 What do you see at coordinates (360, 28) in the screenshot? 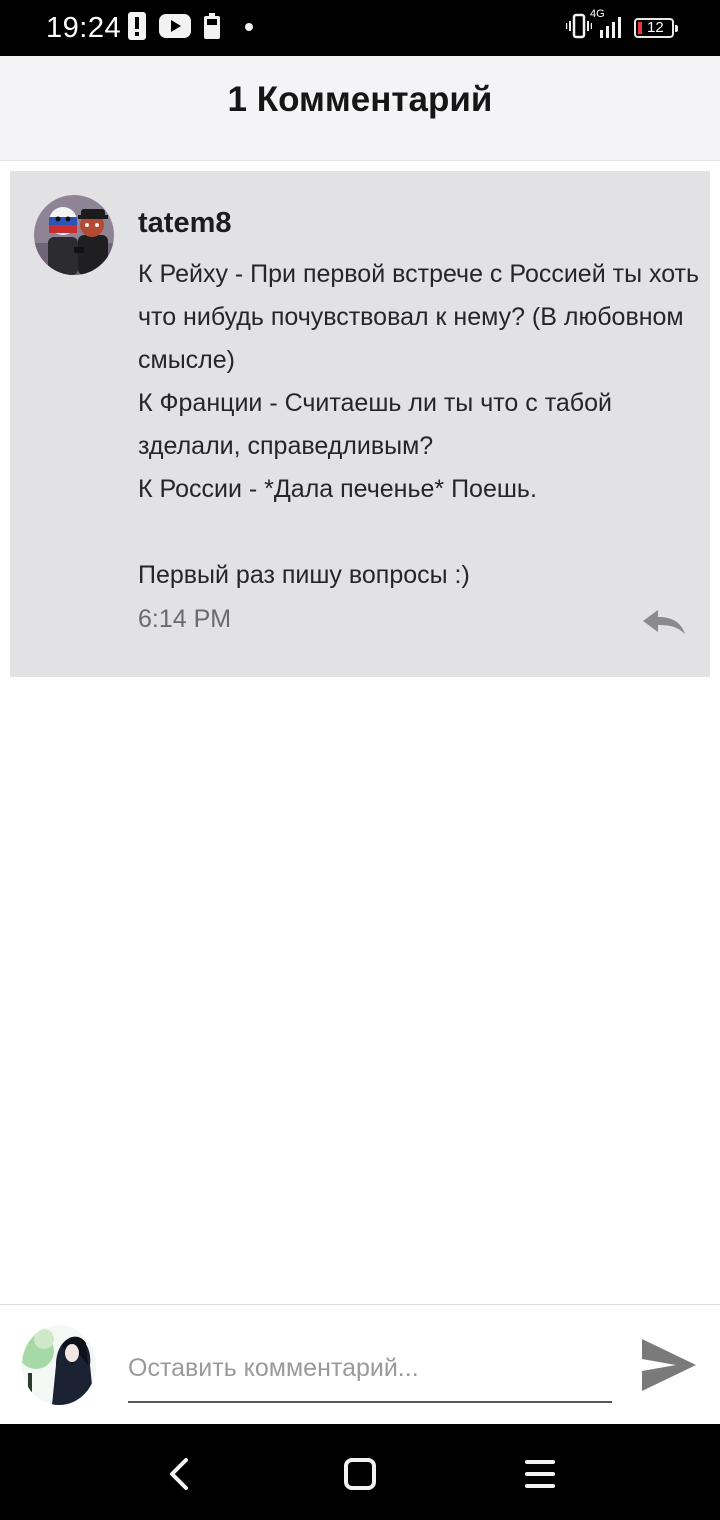
I see `status-bar: 19:24 4G 12` at bounding box center [360, 28].